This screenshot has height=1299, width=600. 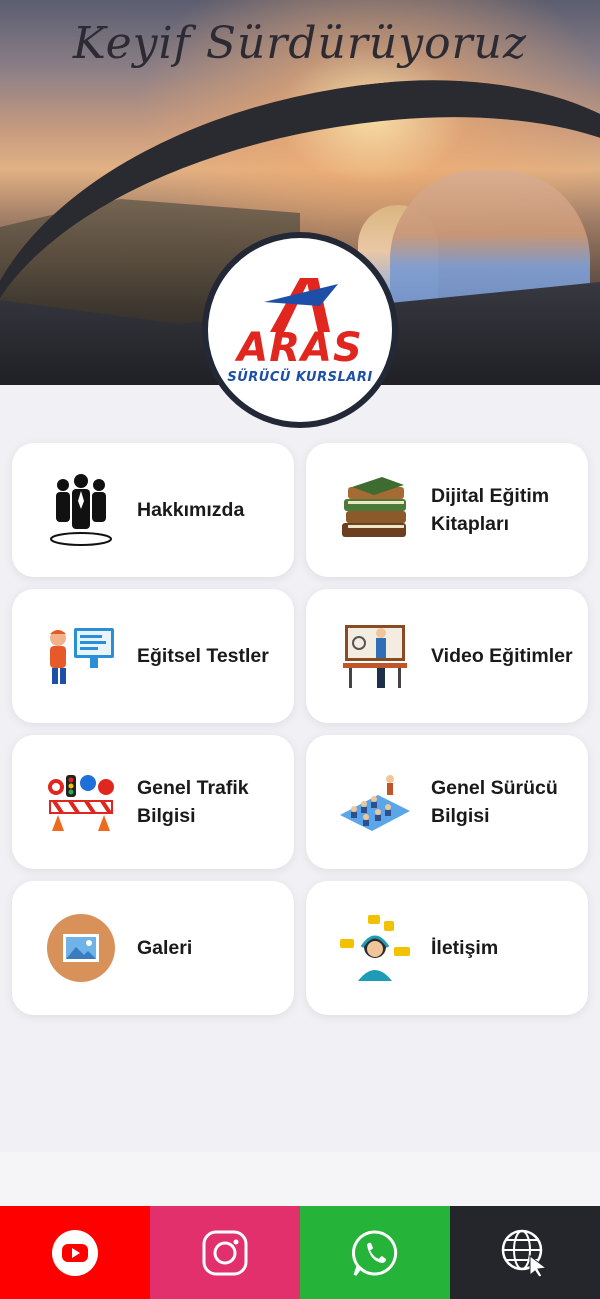 What do you see at coordinates (502, 656) in the screenshot?
I see `menu-label-video: Video Eğitimler` at bounding box center [502, 656].